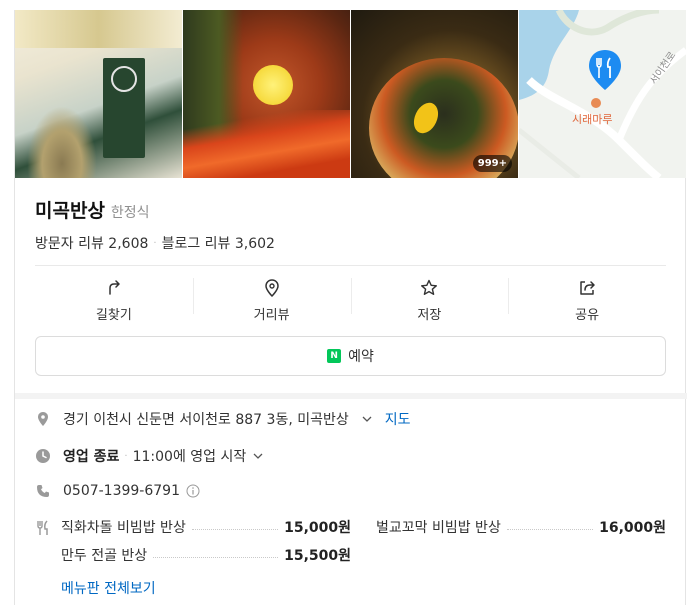  I want to click on photo-vegetables, so click(266, 144).